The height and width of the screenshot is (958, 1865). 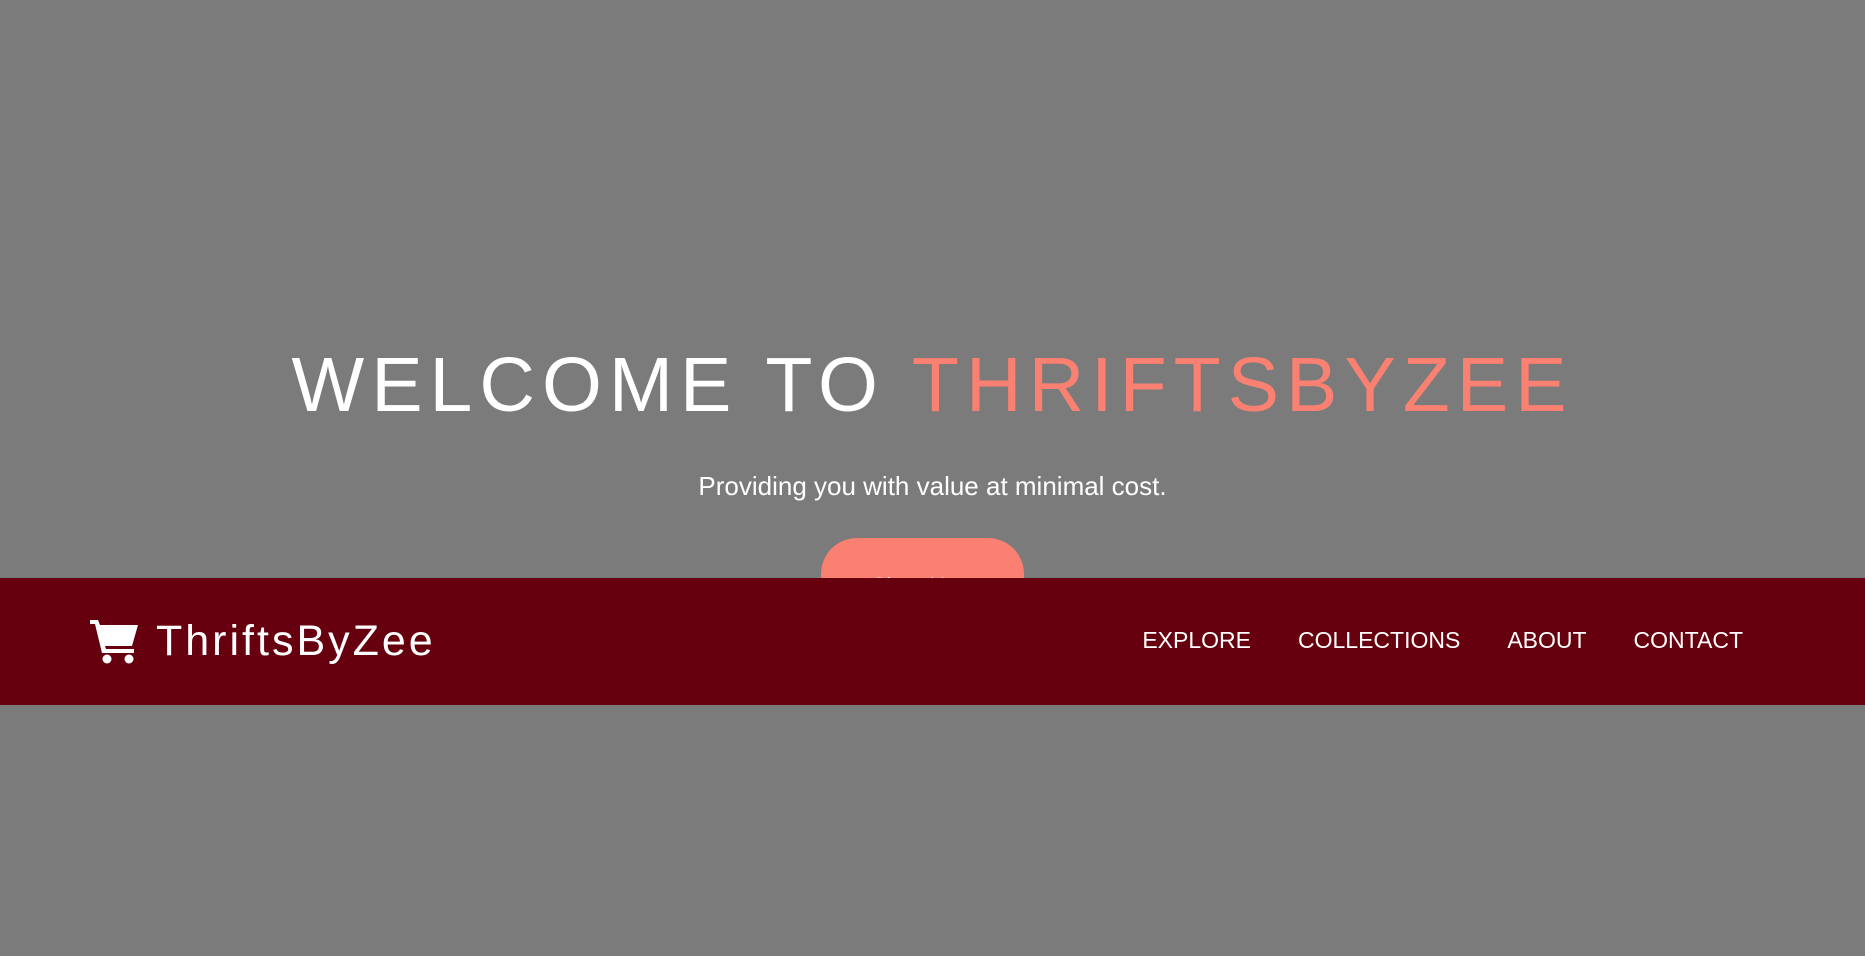 I want to click on nav-link-collections: COLLECTIONS, so click(x=1379, y=640).